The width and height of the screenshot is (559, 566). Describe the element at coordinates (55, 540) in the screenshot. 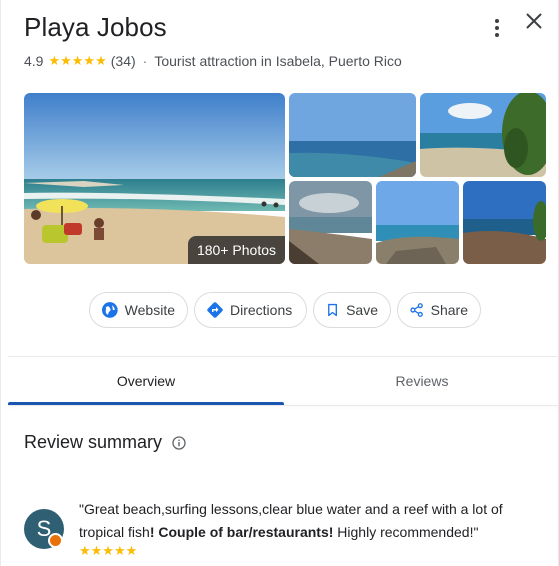

I see `local-guide-badge-icon` at that location.